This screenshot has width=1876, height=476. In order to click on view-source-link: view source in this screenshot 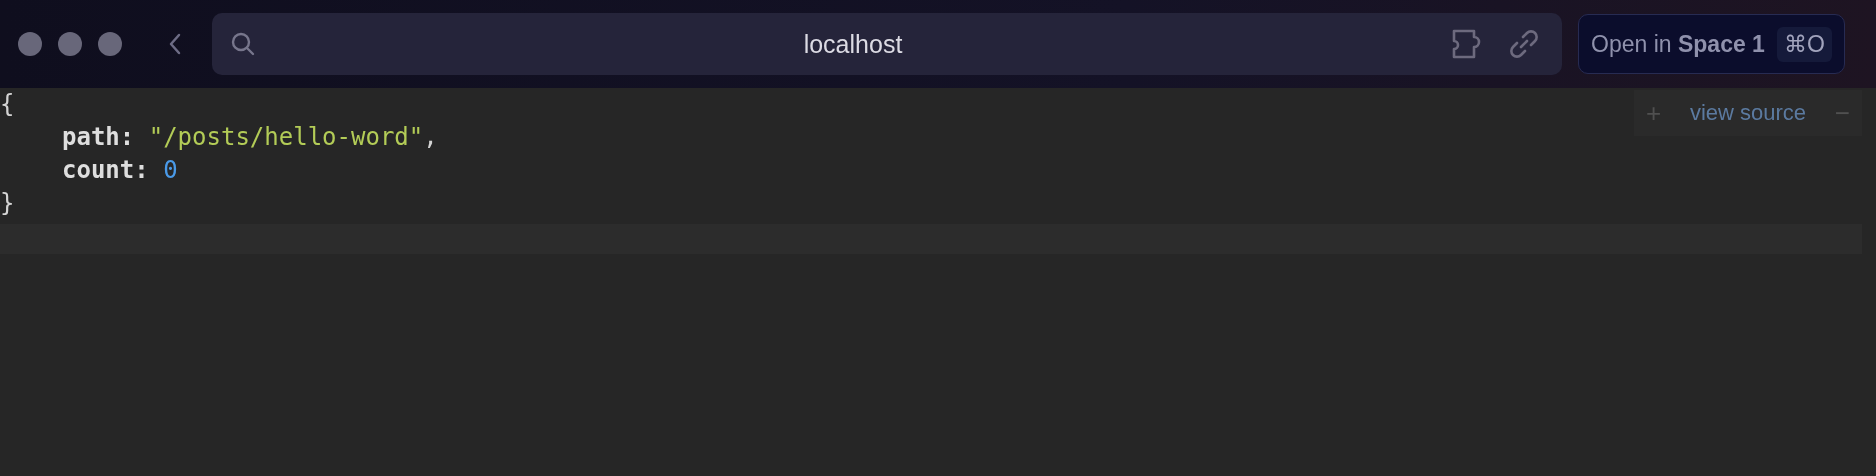, I will do `click(1748, 113)`.